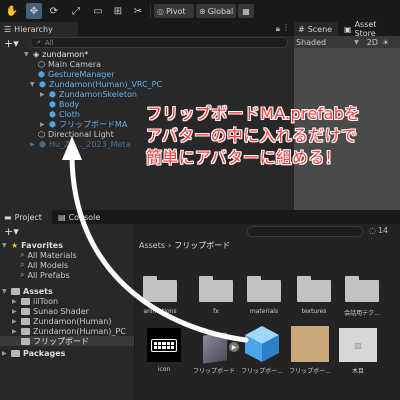 This screenshot has height=400, width=400. Describe the element at coordinates (34, 11) in the screenshot. I see `move-tool-icon: ✥` at that location.